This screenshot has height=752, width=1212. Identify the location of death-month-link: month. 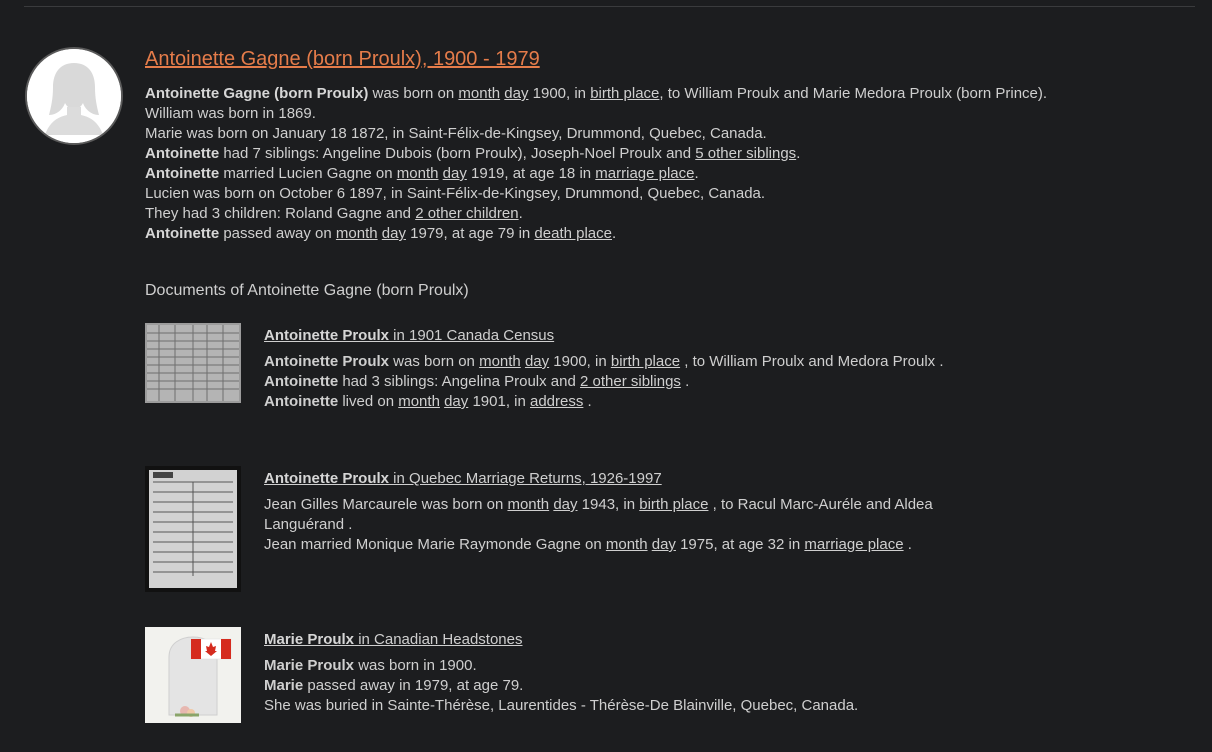
(357, 233).